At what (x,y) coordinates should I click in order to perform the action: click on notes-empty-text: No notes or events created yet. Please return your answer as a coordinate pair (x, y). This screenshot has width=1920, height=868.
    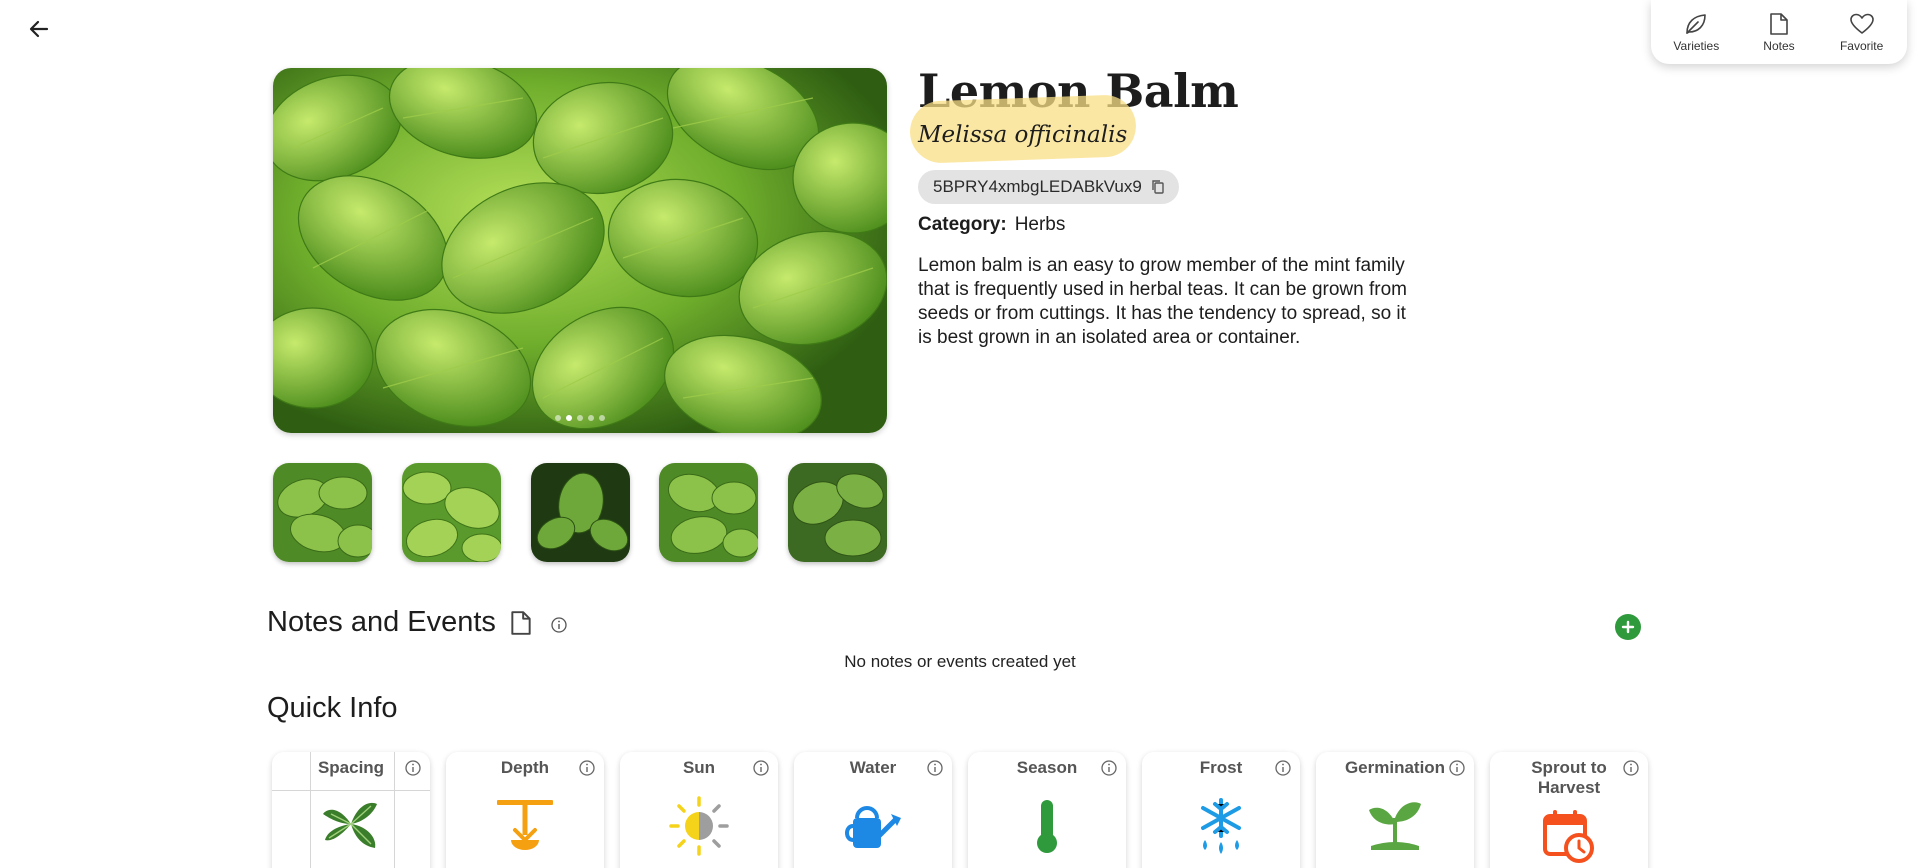
    Looking at the image, I should click on (960, 661).